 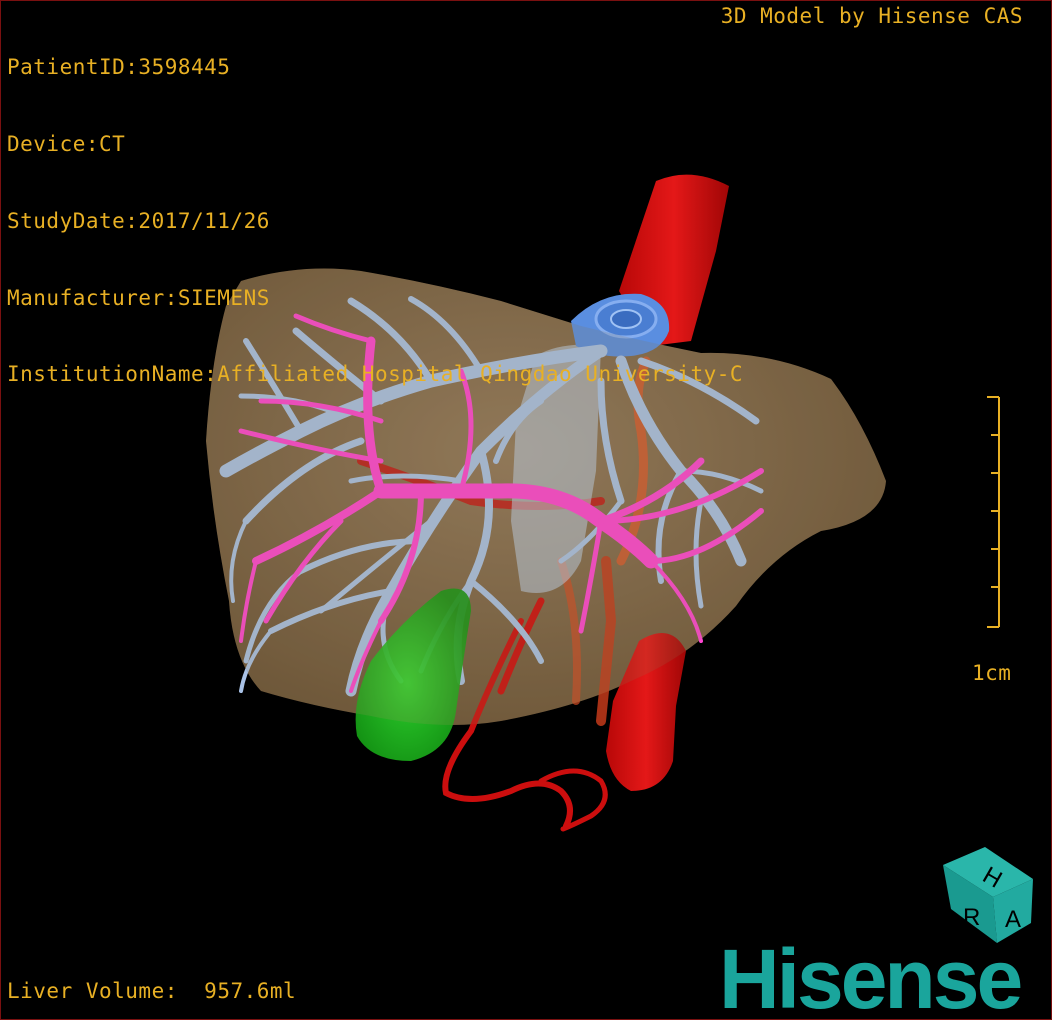 What do you see at coordinates (138, 297) in the screenshot?
I see `manufacturer: Manufacturer:SIEMENS` at bounding box center [138, 297].